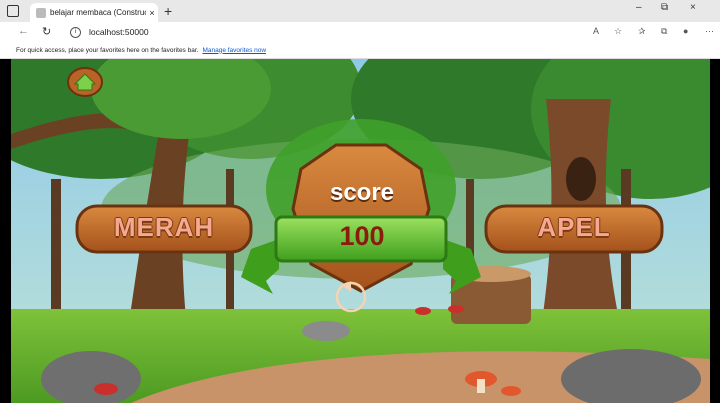 The image size is (720, 403). What do you see at coordinates (168, 11) in the screenshot?
I see `new-tab-button: +` at bounding box center [168, 11].